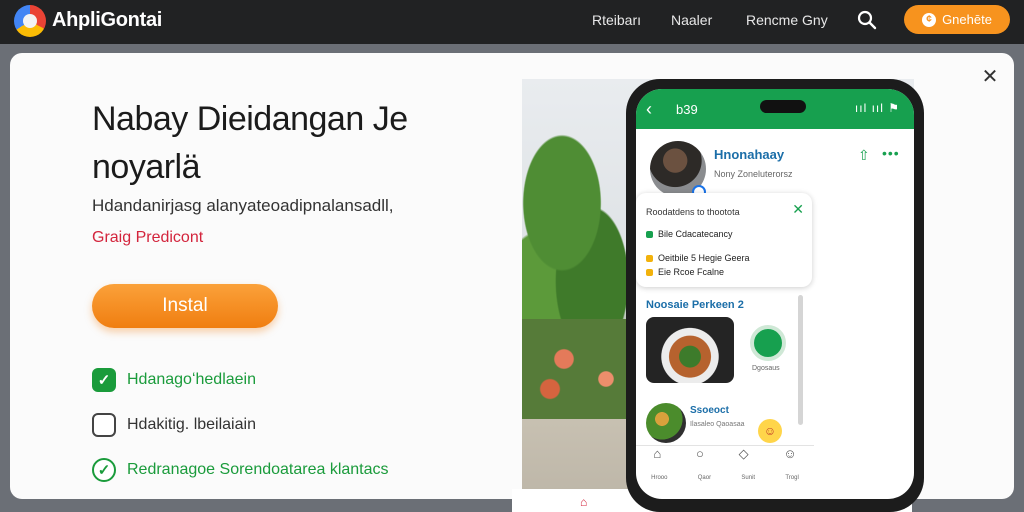  I want to click on tab-label: Qaor, so click(704, 478).